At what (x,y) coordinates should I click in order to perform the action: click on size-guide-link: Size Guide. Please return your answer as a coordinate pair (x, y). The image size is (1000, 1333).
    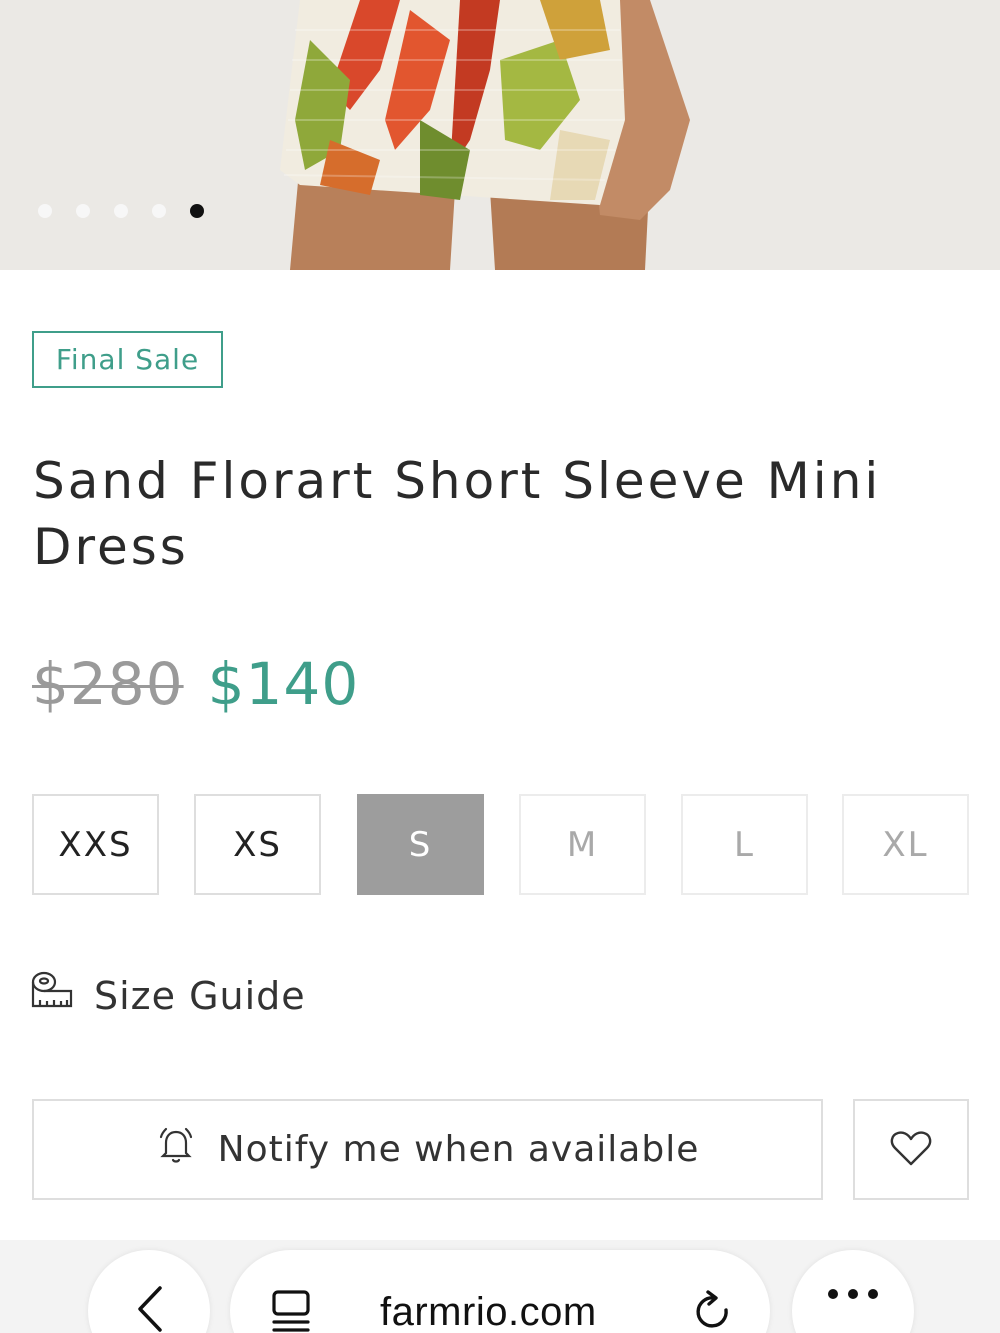
    Looking at the image, I should click on (168, 995).